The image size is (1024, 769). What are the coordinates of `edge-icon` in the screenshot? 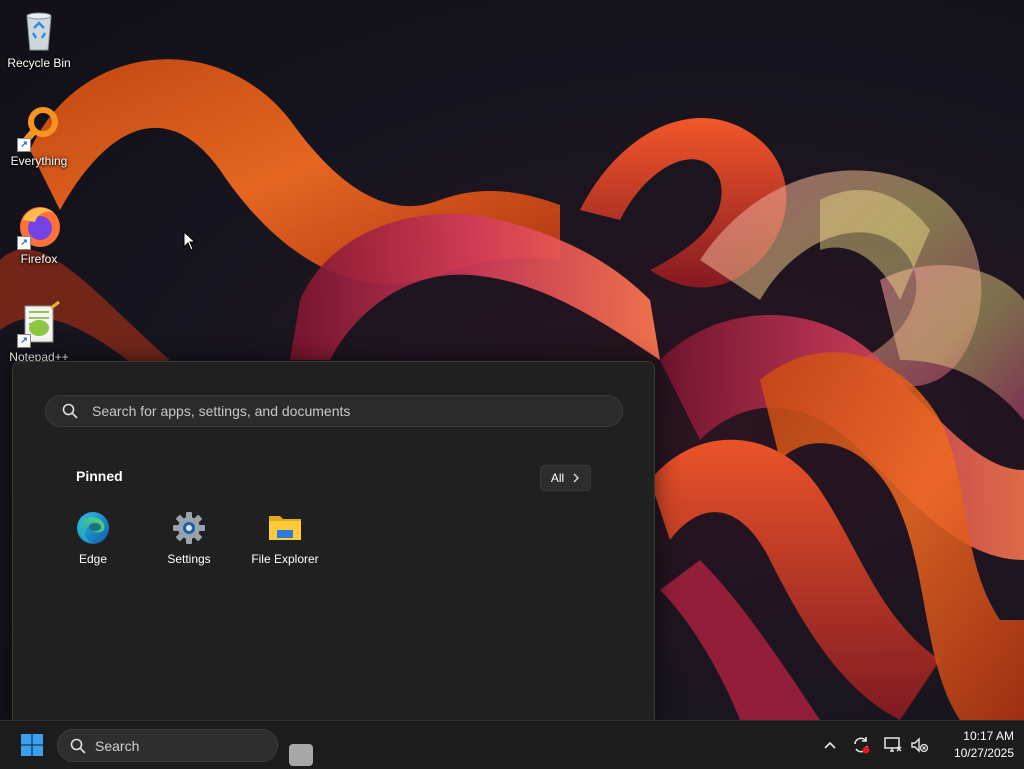 It's located at (93, 528).